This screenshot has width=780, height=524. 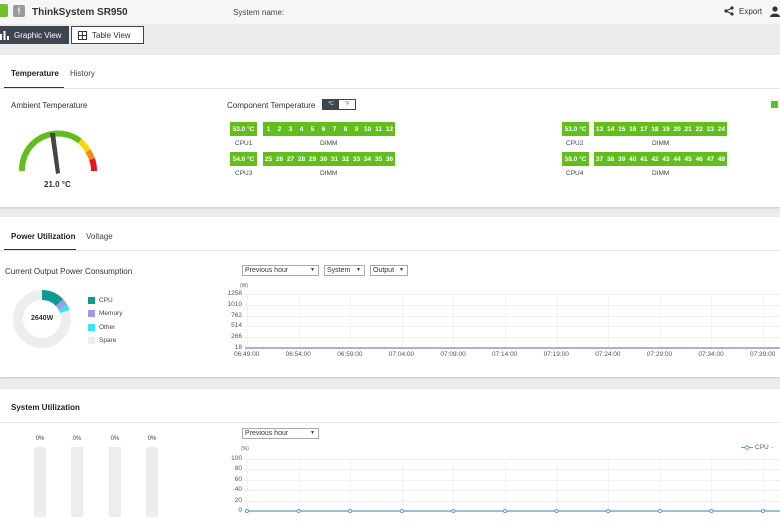 What do you see at coordinates (4, 10) in the screenshot?
I see `power-logo-icon` at bounding box center [4, 10].